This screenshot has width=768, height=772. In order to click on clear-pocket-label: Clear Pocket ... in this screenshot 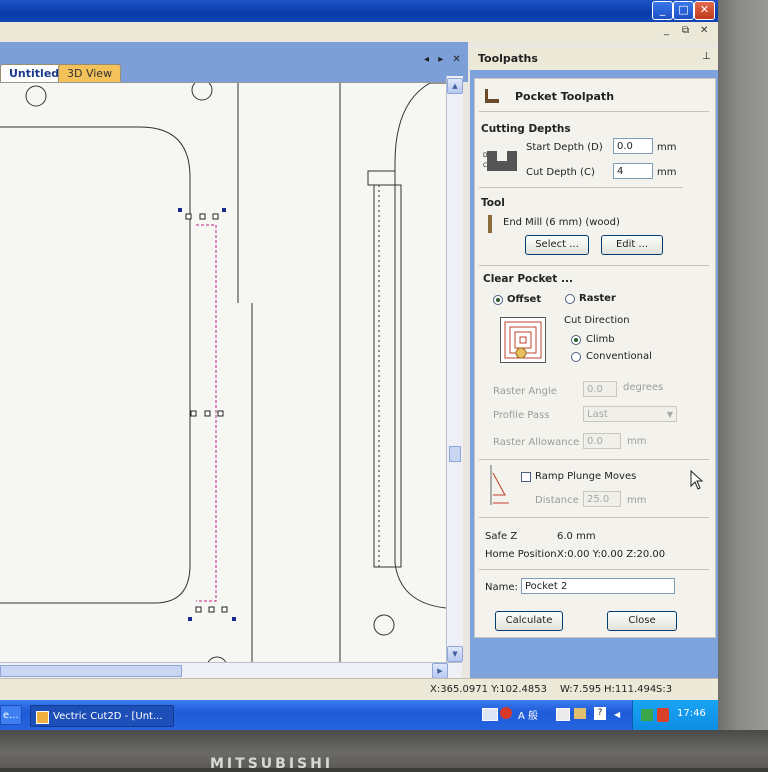, I will do `click(528, 279)`.